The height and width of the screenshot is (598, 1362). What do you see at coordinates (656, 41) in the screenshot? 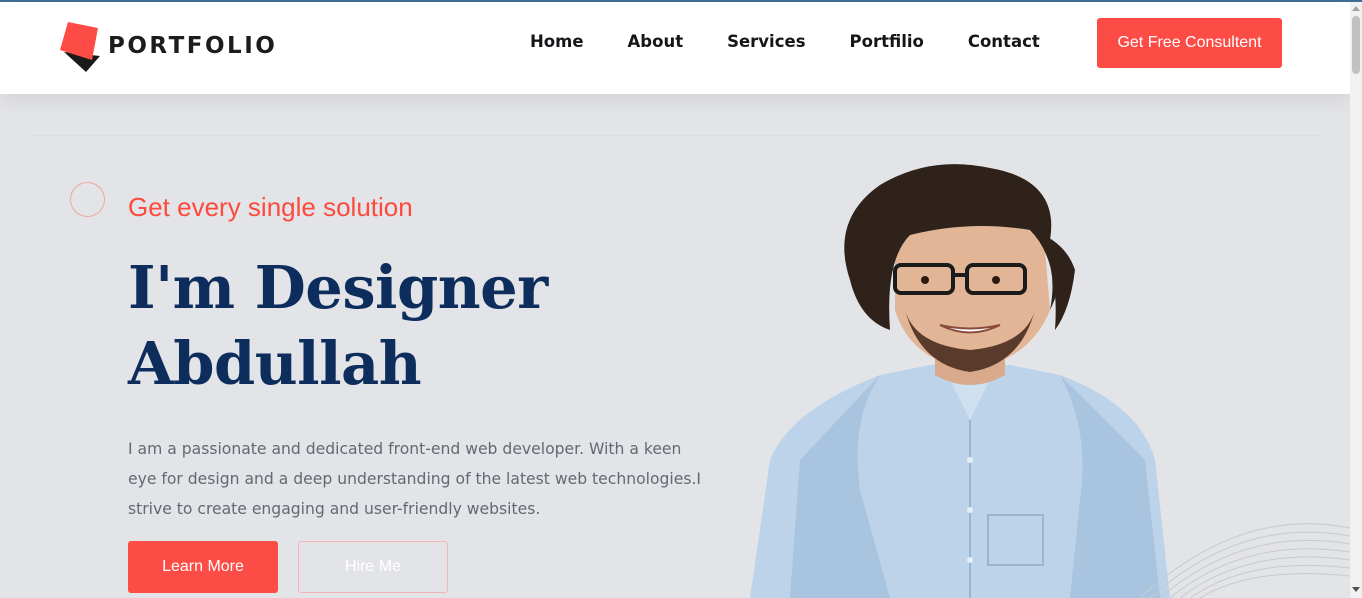
I see `nav-item-about: About` at bounding box center [656, 41].